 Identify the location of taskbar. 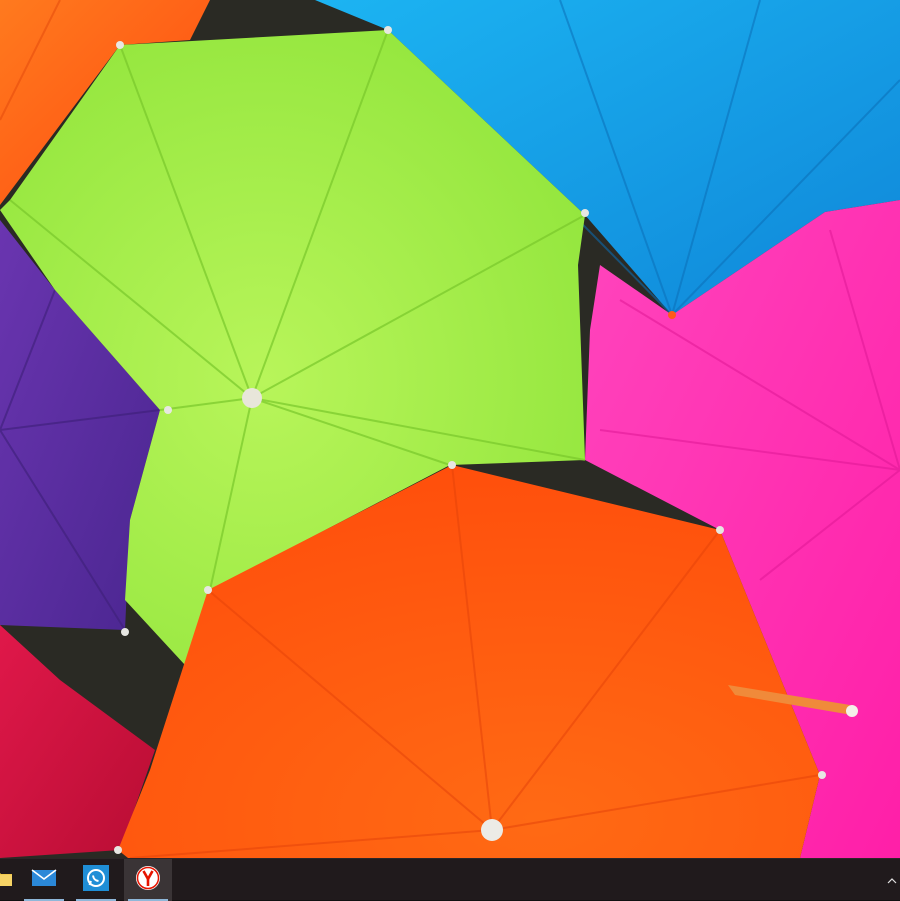
(450, 879).